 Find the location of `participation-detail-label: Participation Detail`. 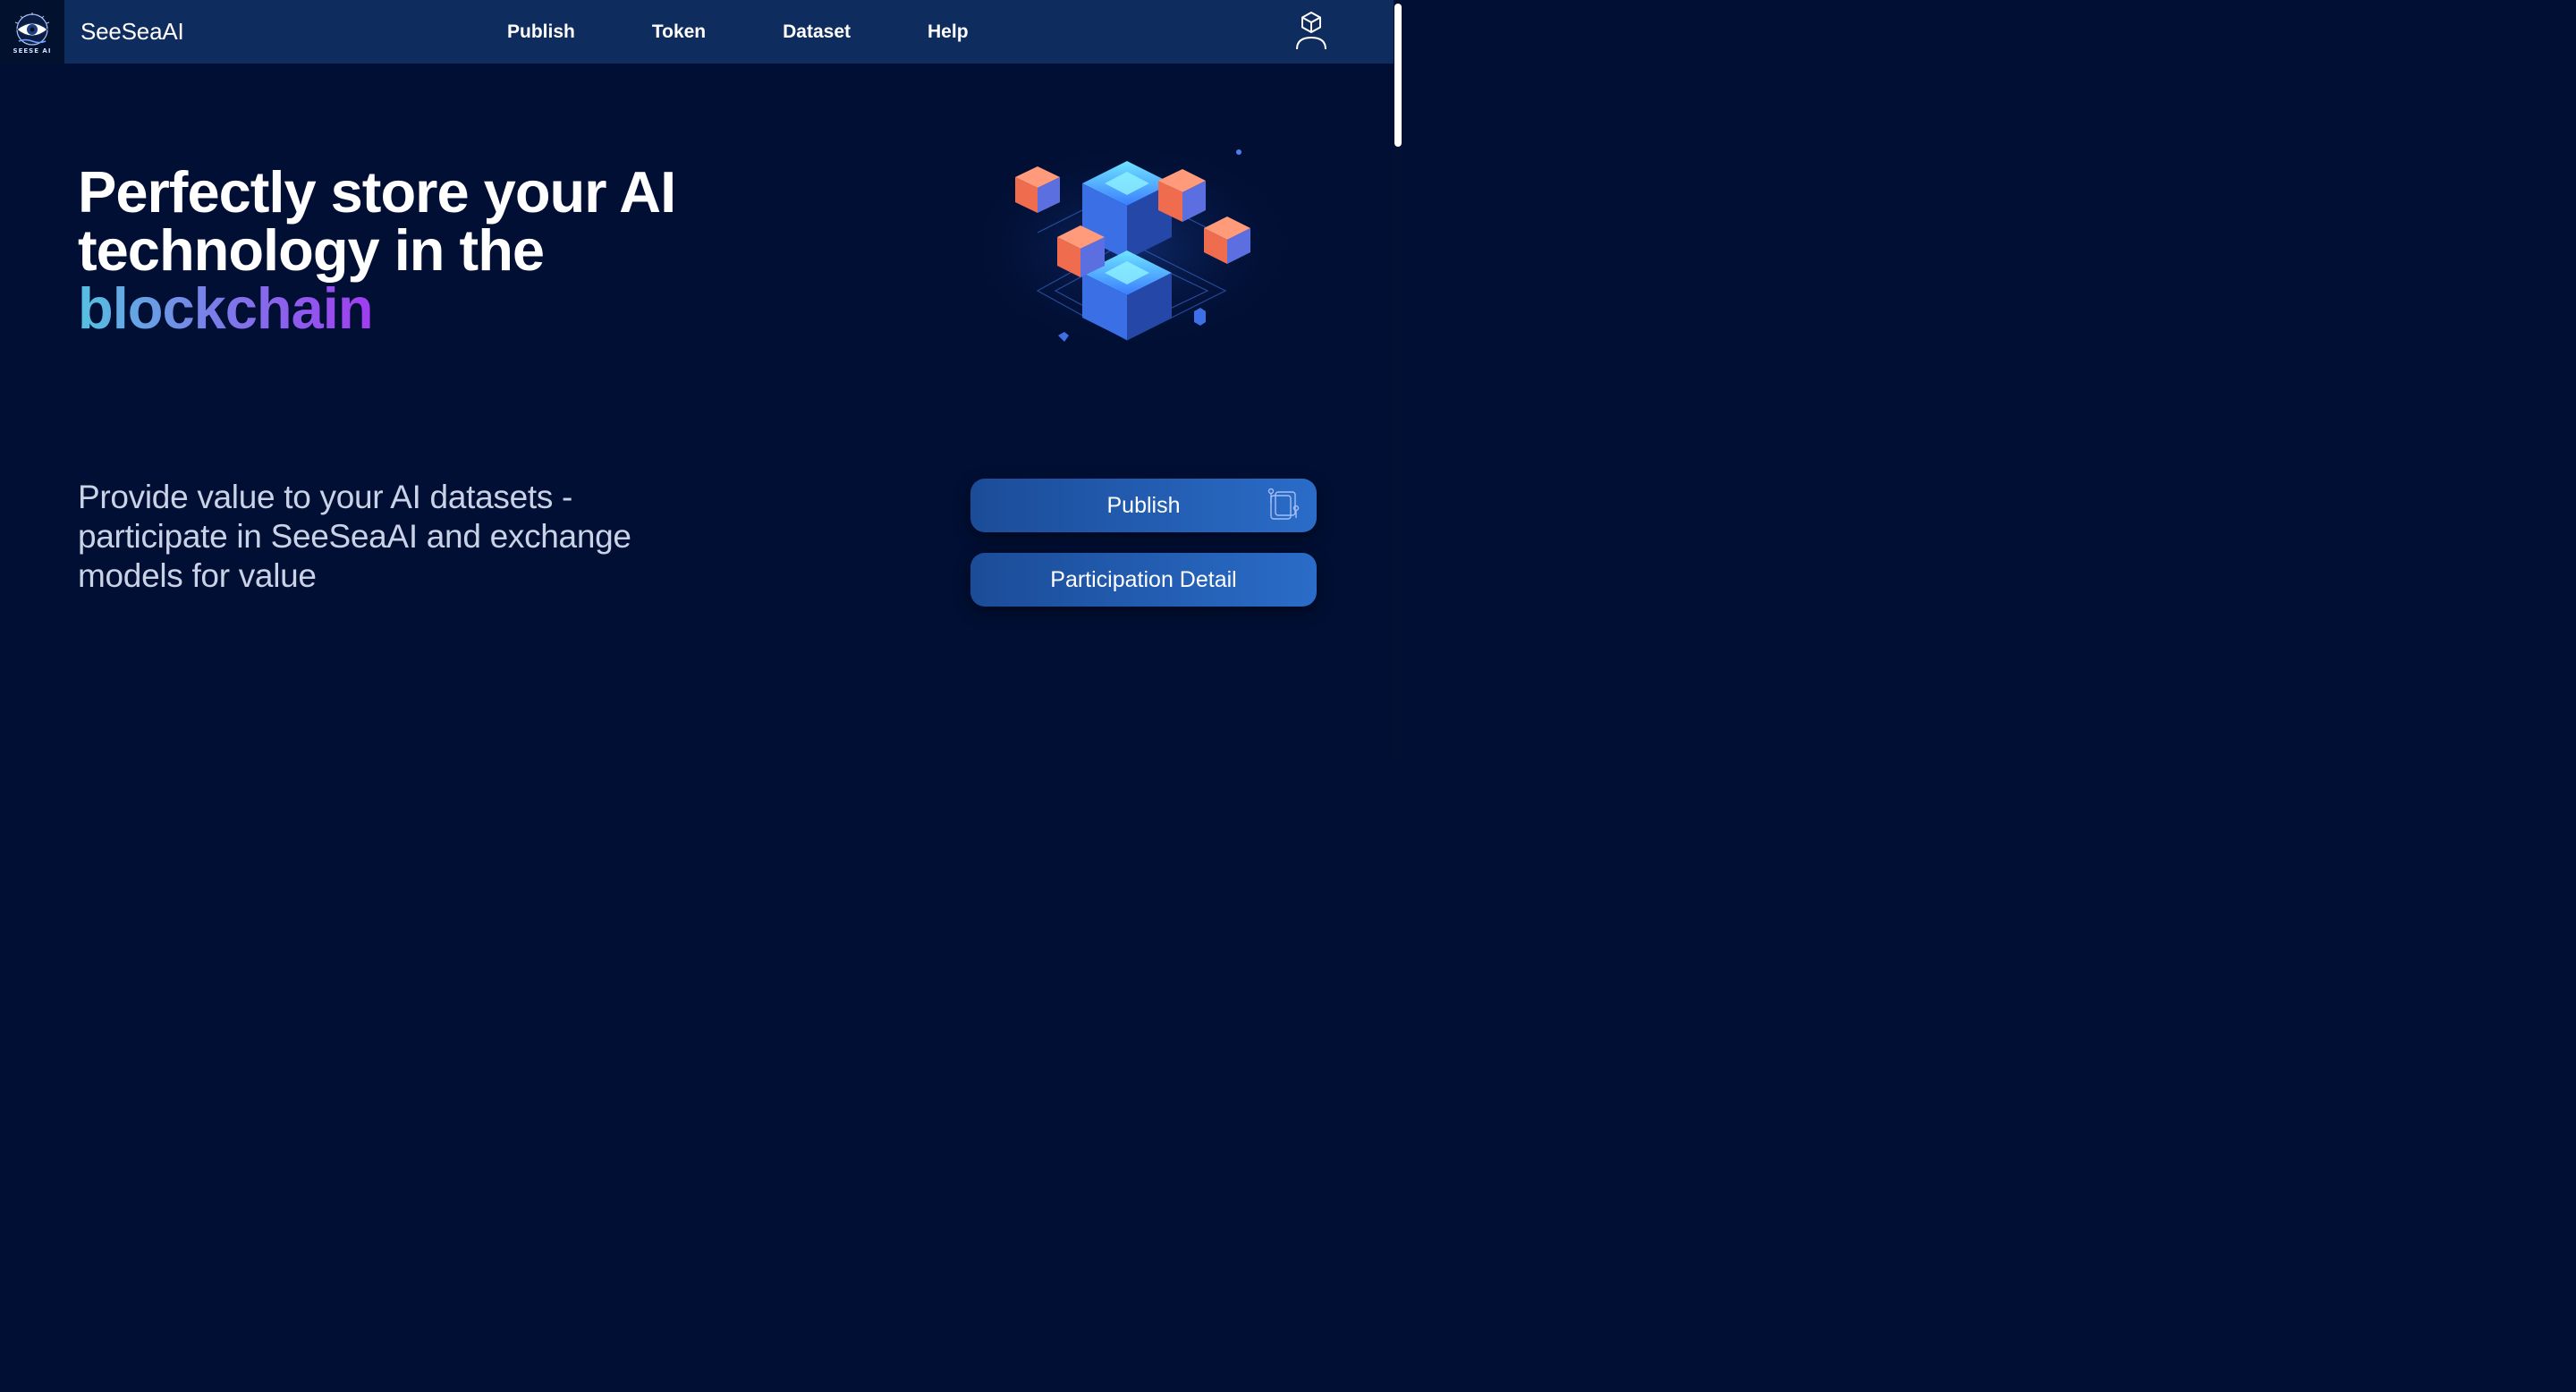

participation-detail-label: Participation Detail is located at coordinates (1143, 579).